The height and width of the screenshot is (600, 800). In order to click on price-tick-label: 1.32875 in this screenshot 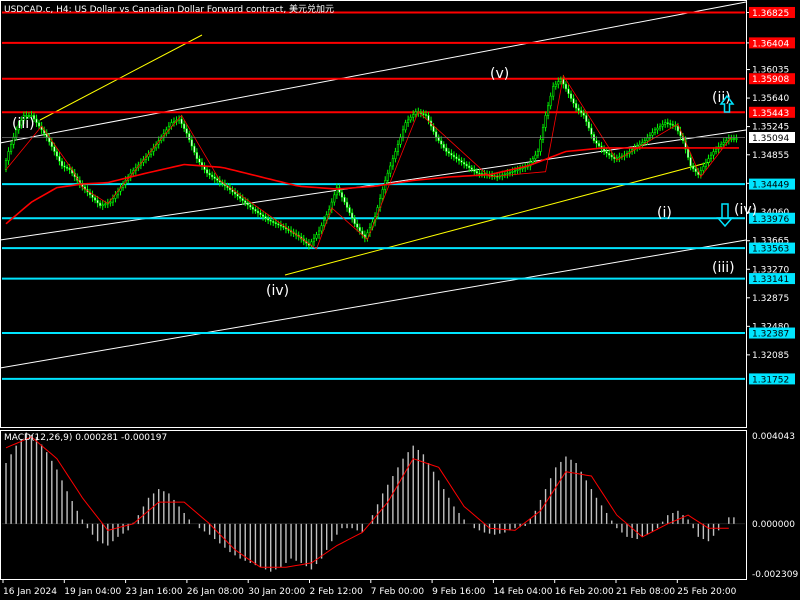, I will do `click(770, 299)`.